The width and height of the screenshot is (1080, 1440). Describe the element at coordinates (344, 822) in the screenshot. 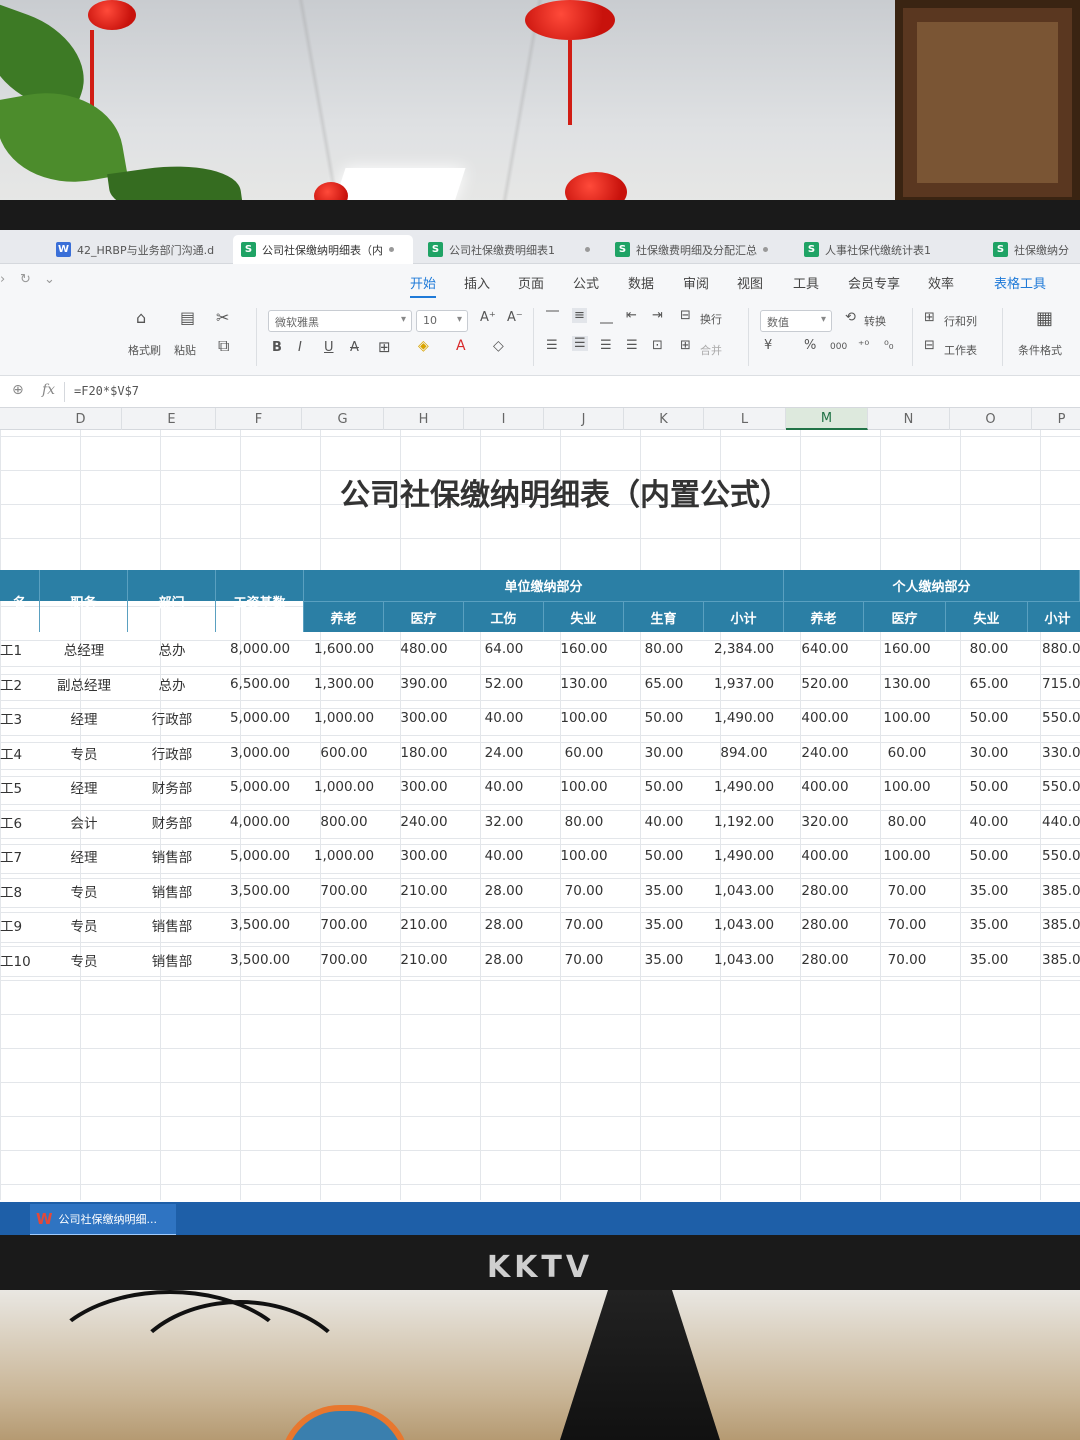

I see `table-cell: 800.00` at that location.